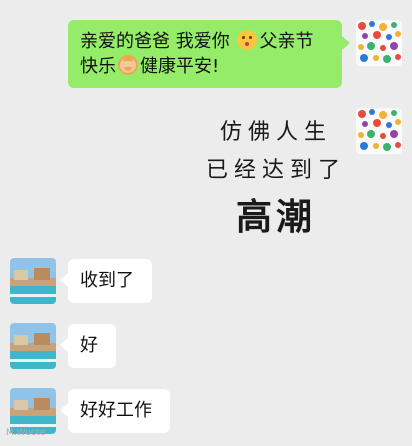 This screenshot has width=412, height=446. Describe the element at coordinates (158, 41) in the screenshot. I see `message-text: 亲爱的爸爸 我爱你` at that location.